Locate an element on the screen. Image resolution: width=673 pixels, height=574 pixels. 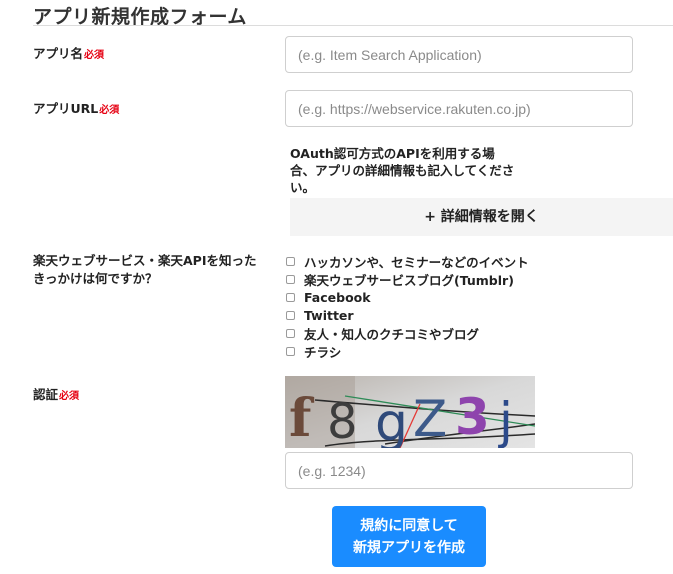
captcha-input is located at coordinates (459, 470).